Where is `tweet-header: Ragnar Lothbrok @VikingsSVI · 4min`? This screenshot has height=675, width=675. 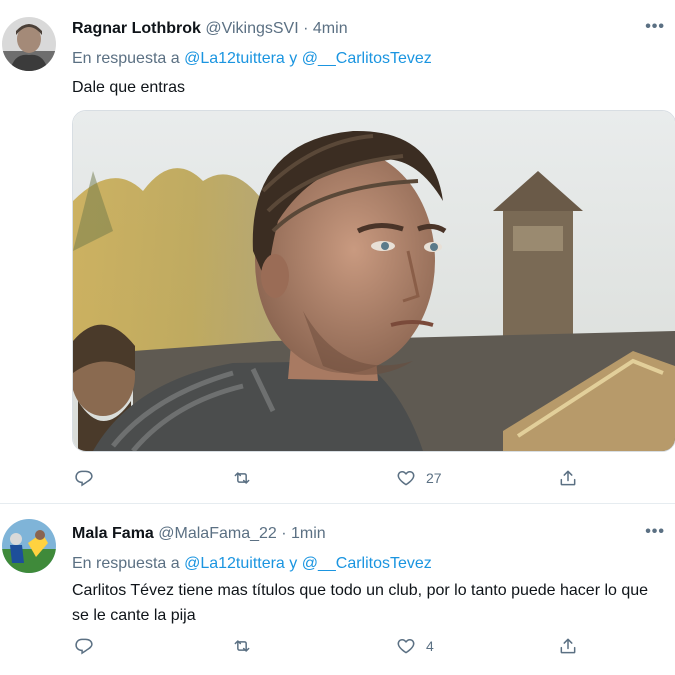
tweet-header: Ragnar Lothbrok @VikingsSVI · 4min is located at coordinates (210, 29).